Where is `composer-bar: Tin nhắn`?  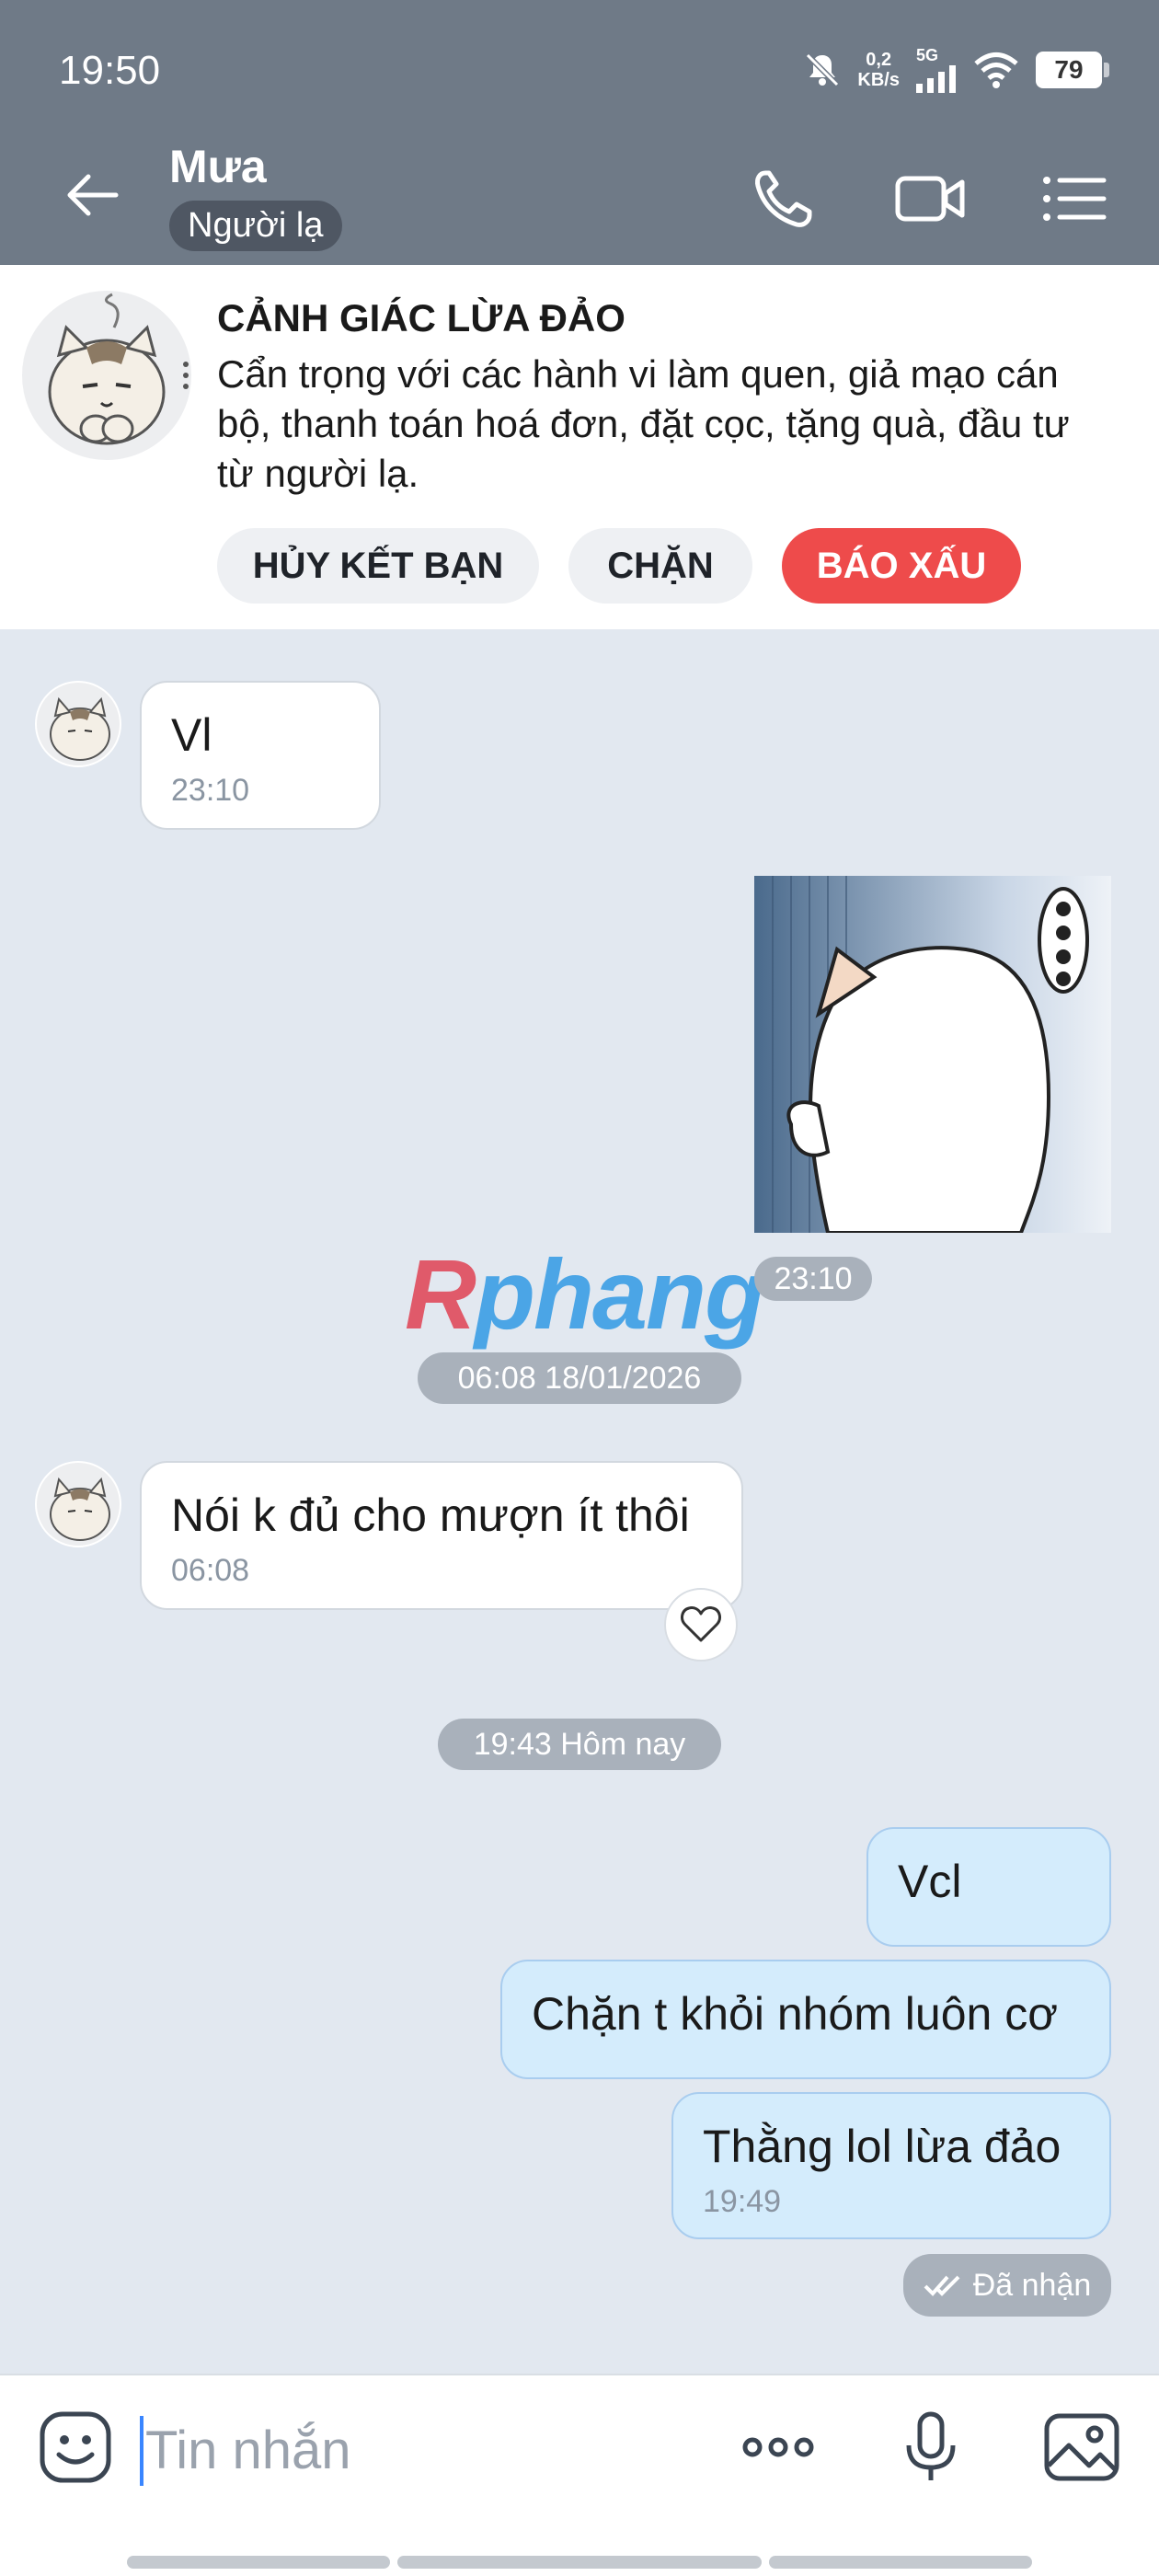
composer-bar: Tin nhắn is located at coordinates (579, 2475).